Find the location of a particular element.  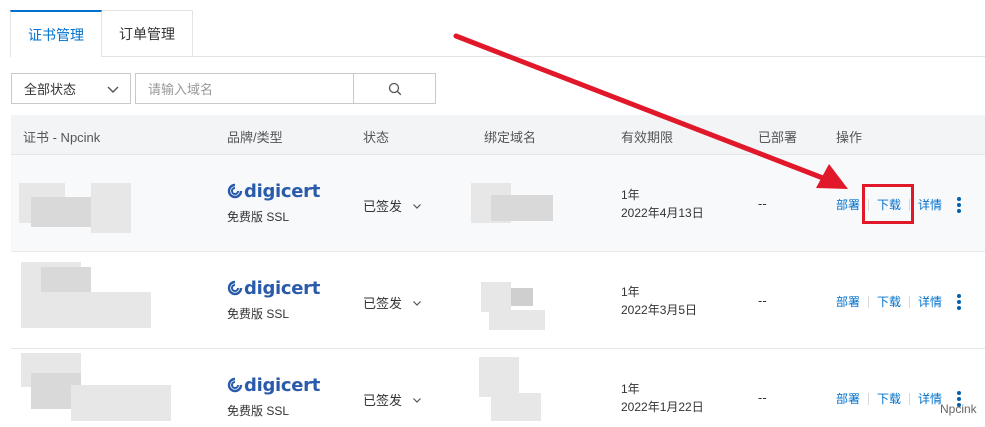

validity-cell: 1年 2022年3月5日 is located at coordinates (659, 301).